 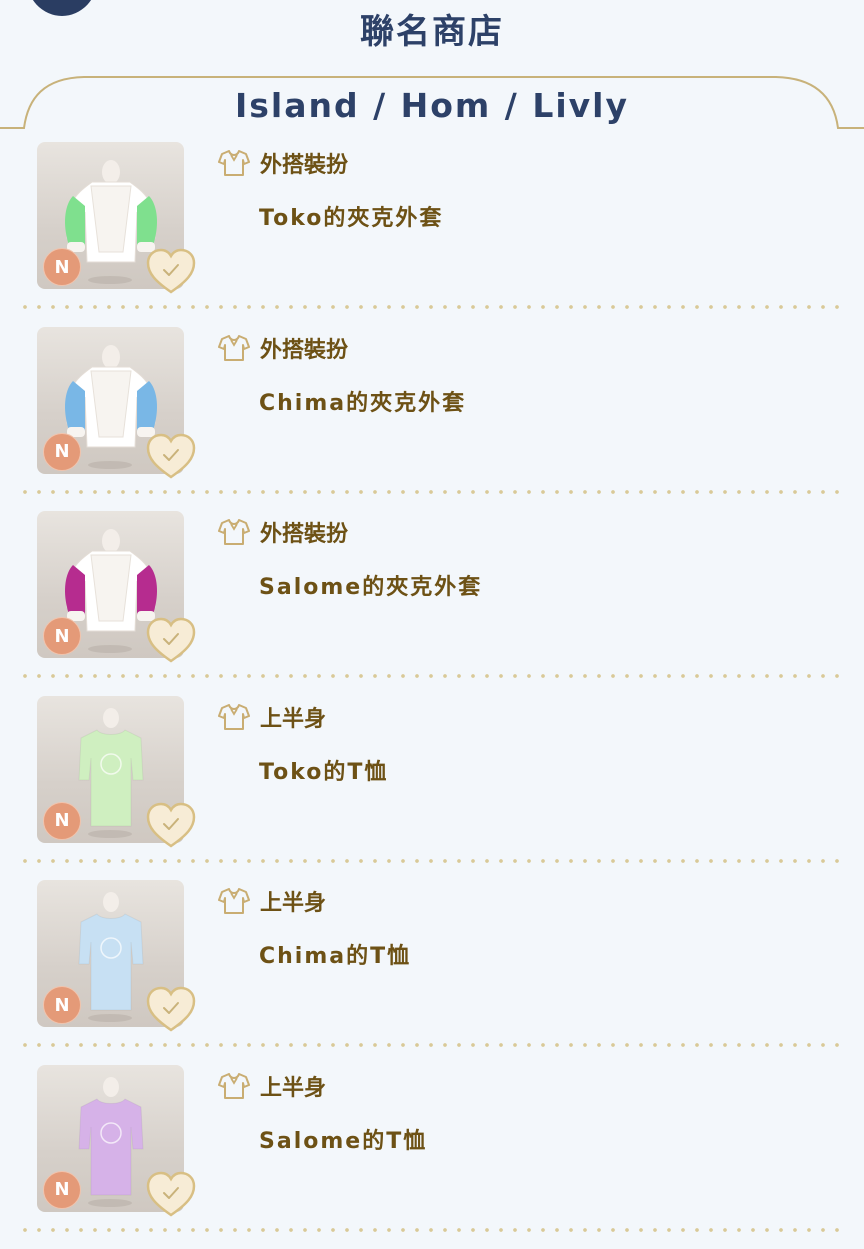 What do you see at coordinates (432, 105) in the screenshot?
I see `section-subtitle: Island / Hom / Livly` at bounding box center [432, 105].